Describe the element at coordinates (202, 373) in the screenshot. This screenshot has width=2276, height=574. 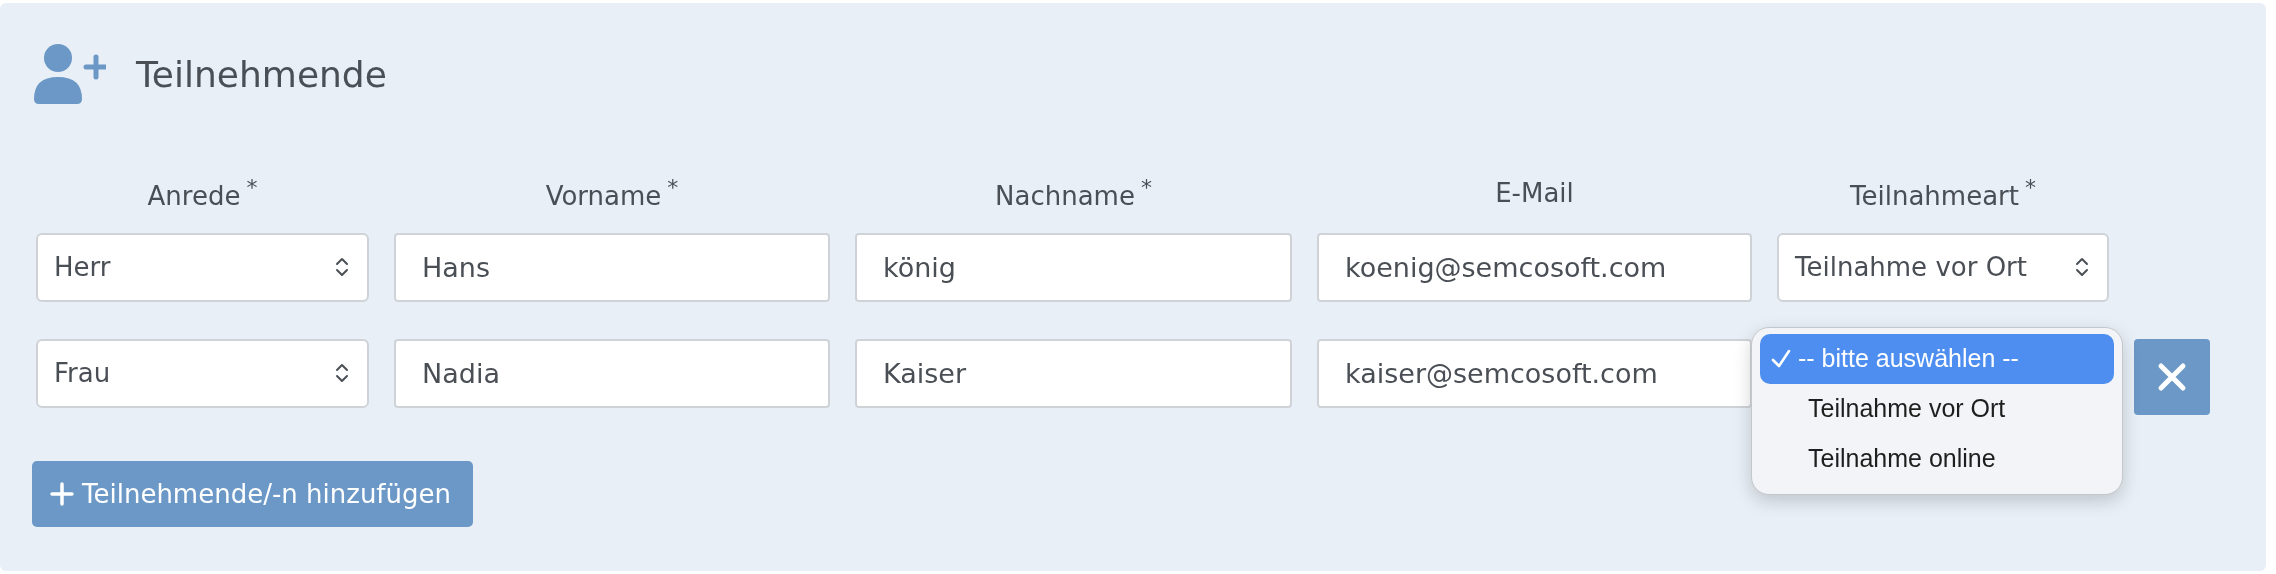
I see `salutation-select: Frau` at that location.